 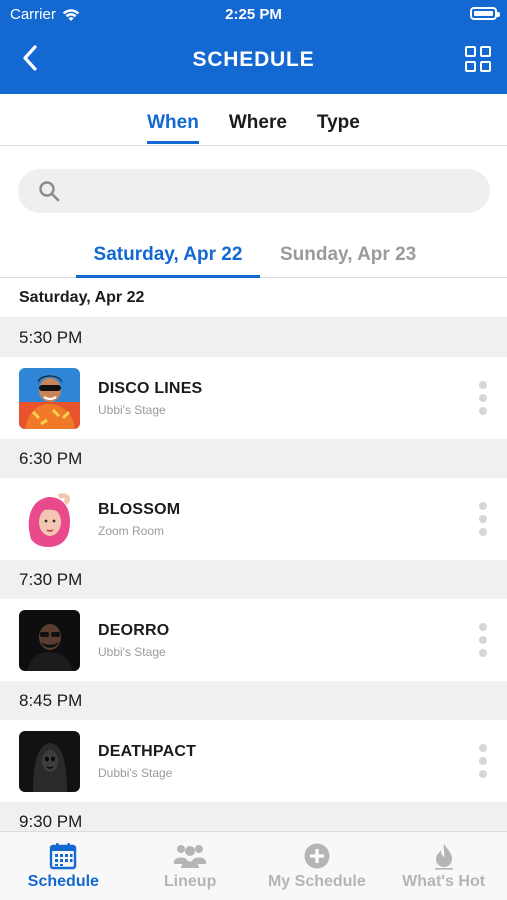 I want to click on search-input, so click(x=270, y=191).